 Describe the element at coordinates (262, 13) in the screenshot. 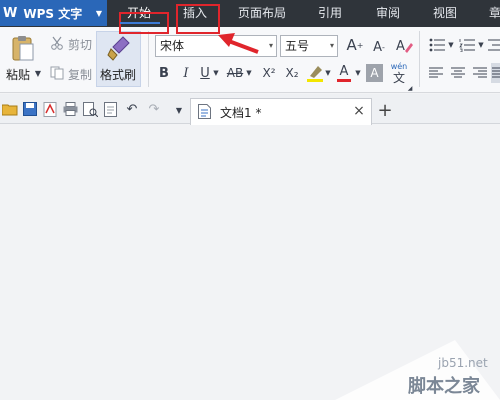

I see `tab-page-layout: 页面布局` at that location.